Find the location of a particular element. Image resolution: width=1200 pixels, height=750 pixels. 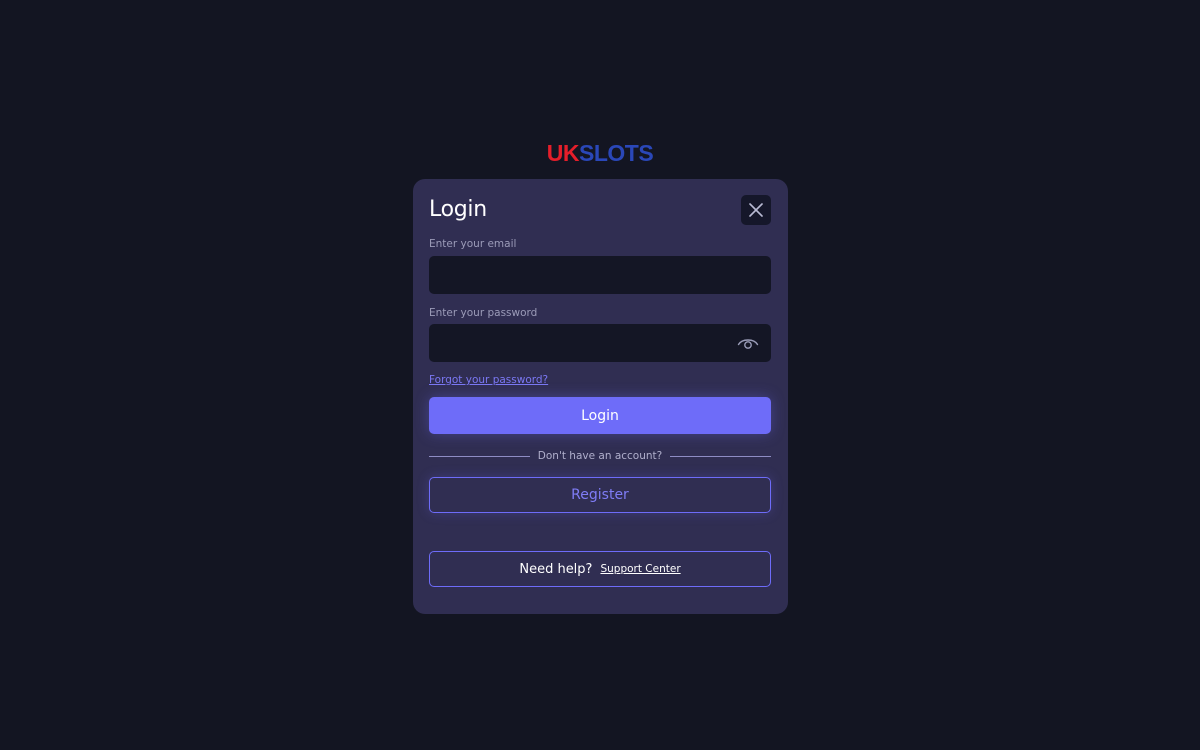

close-icon is located at coordinates (756, 210).